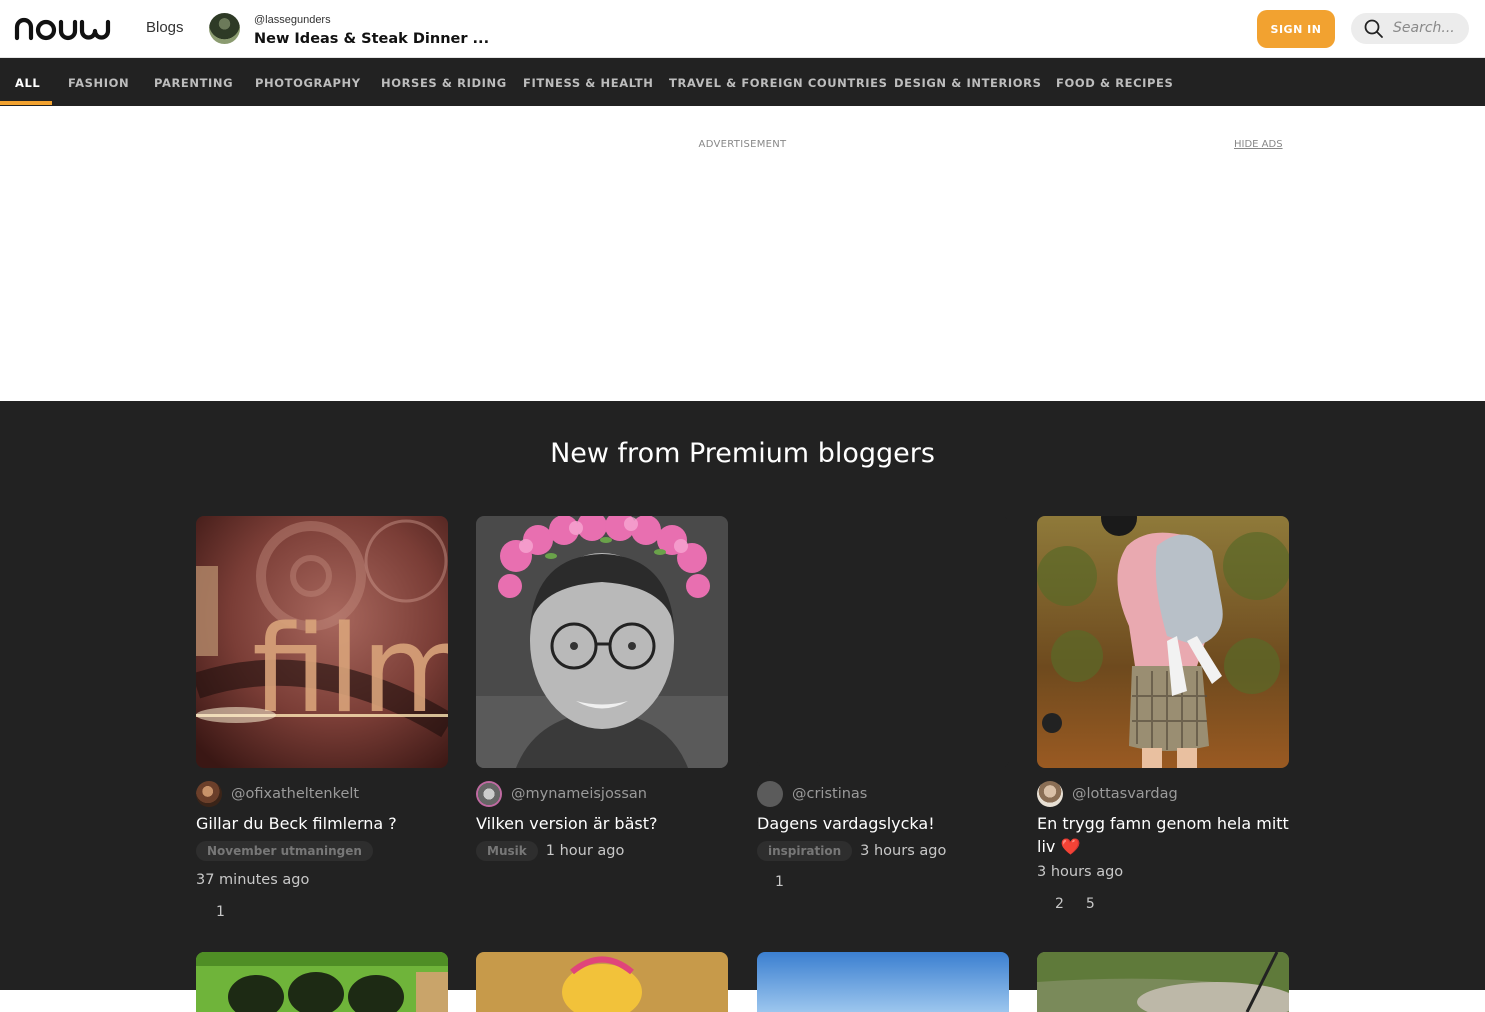 This screenshot has width=1485, height=1012. I want to click on search-icon, so click(1373, 28).